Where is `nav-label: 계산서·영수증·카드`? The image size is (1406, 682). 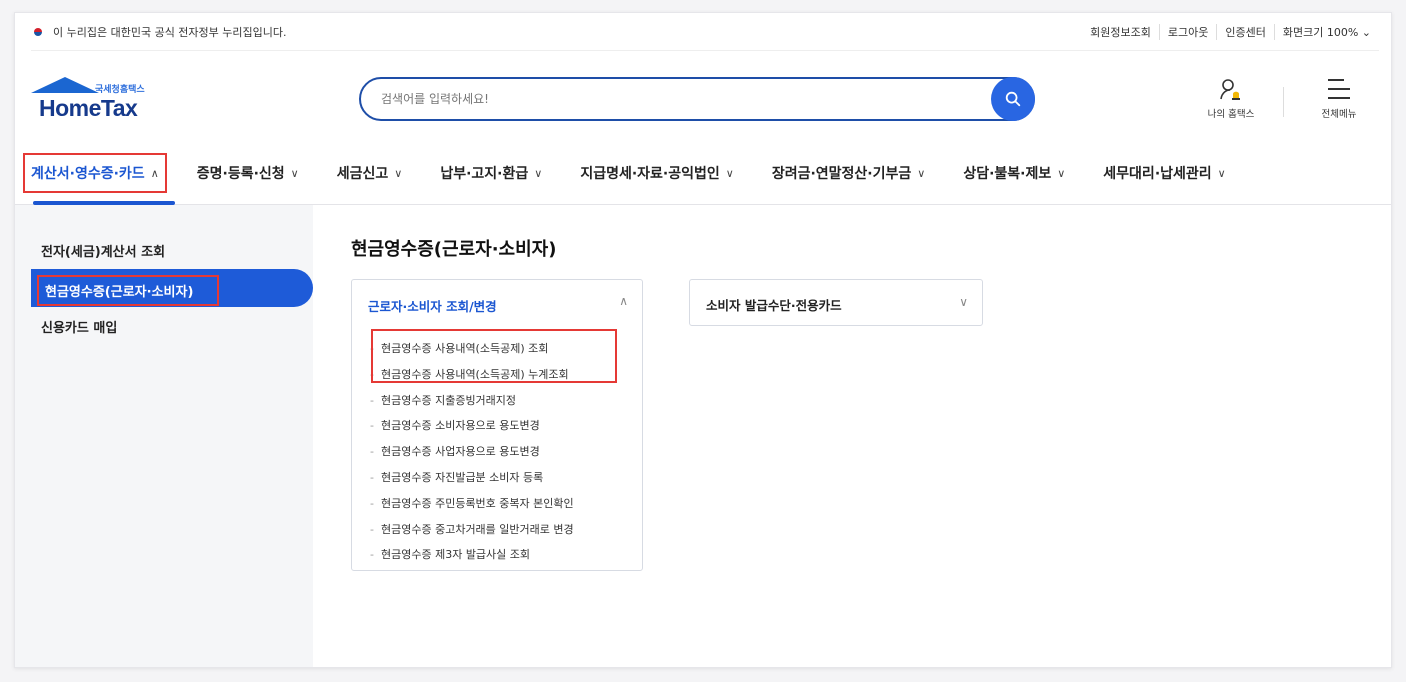 nav-label: 계산서·영수증·카드 is located at coordinates (88, 174).